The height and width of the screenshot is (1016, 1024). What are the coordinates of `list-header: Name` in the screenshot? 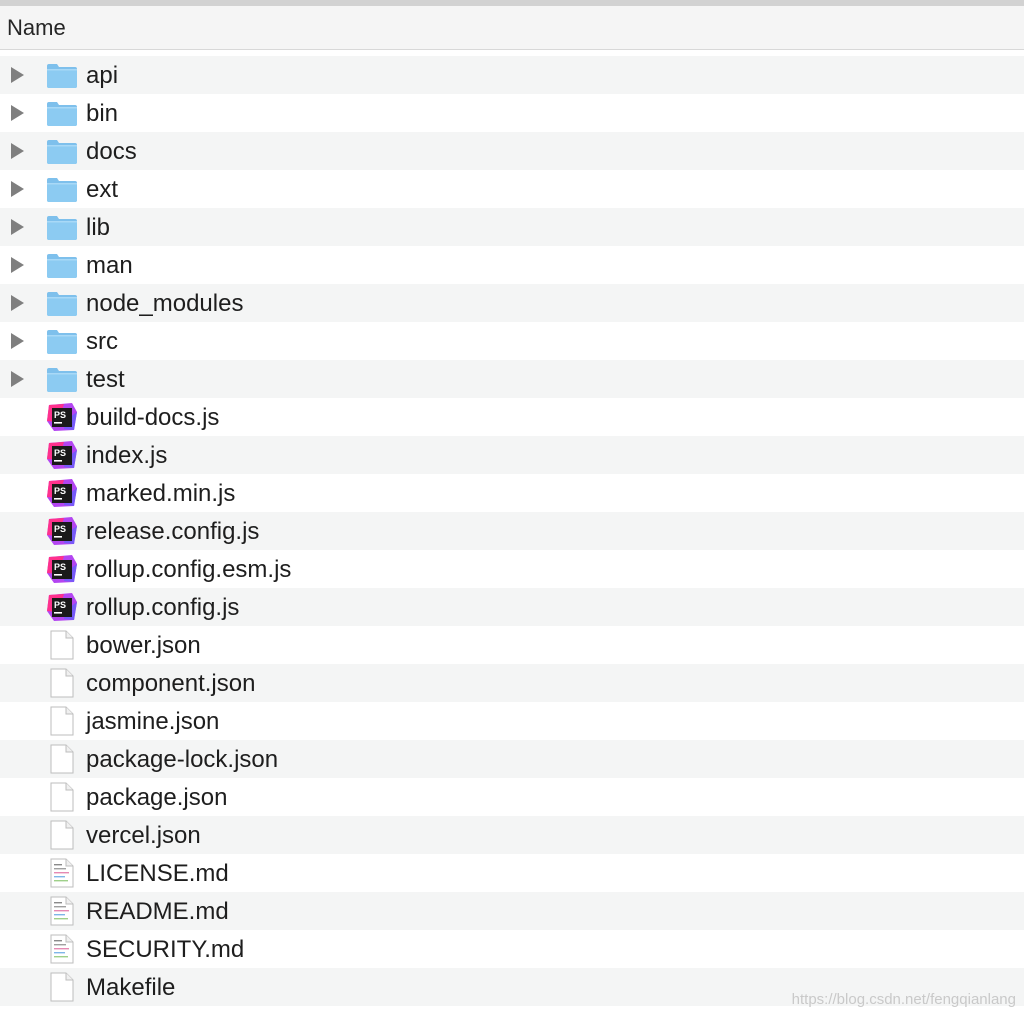 It's located at (512, 28).